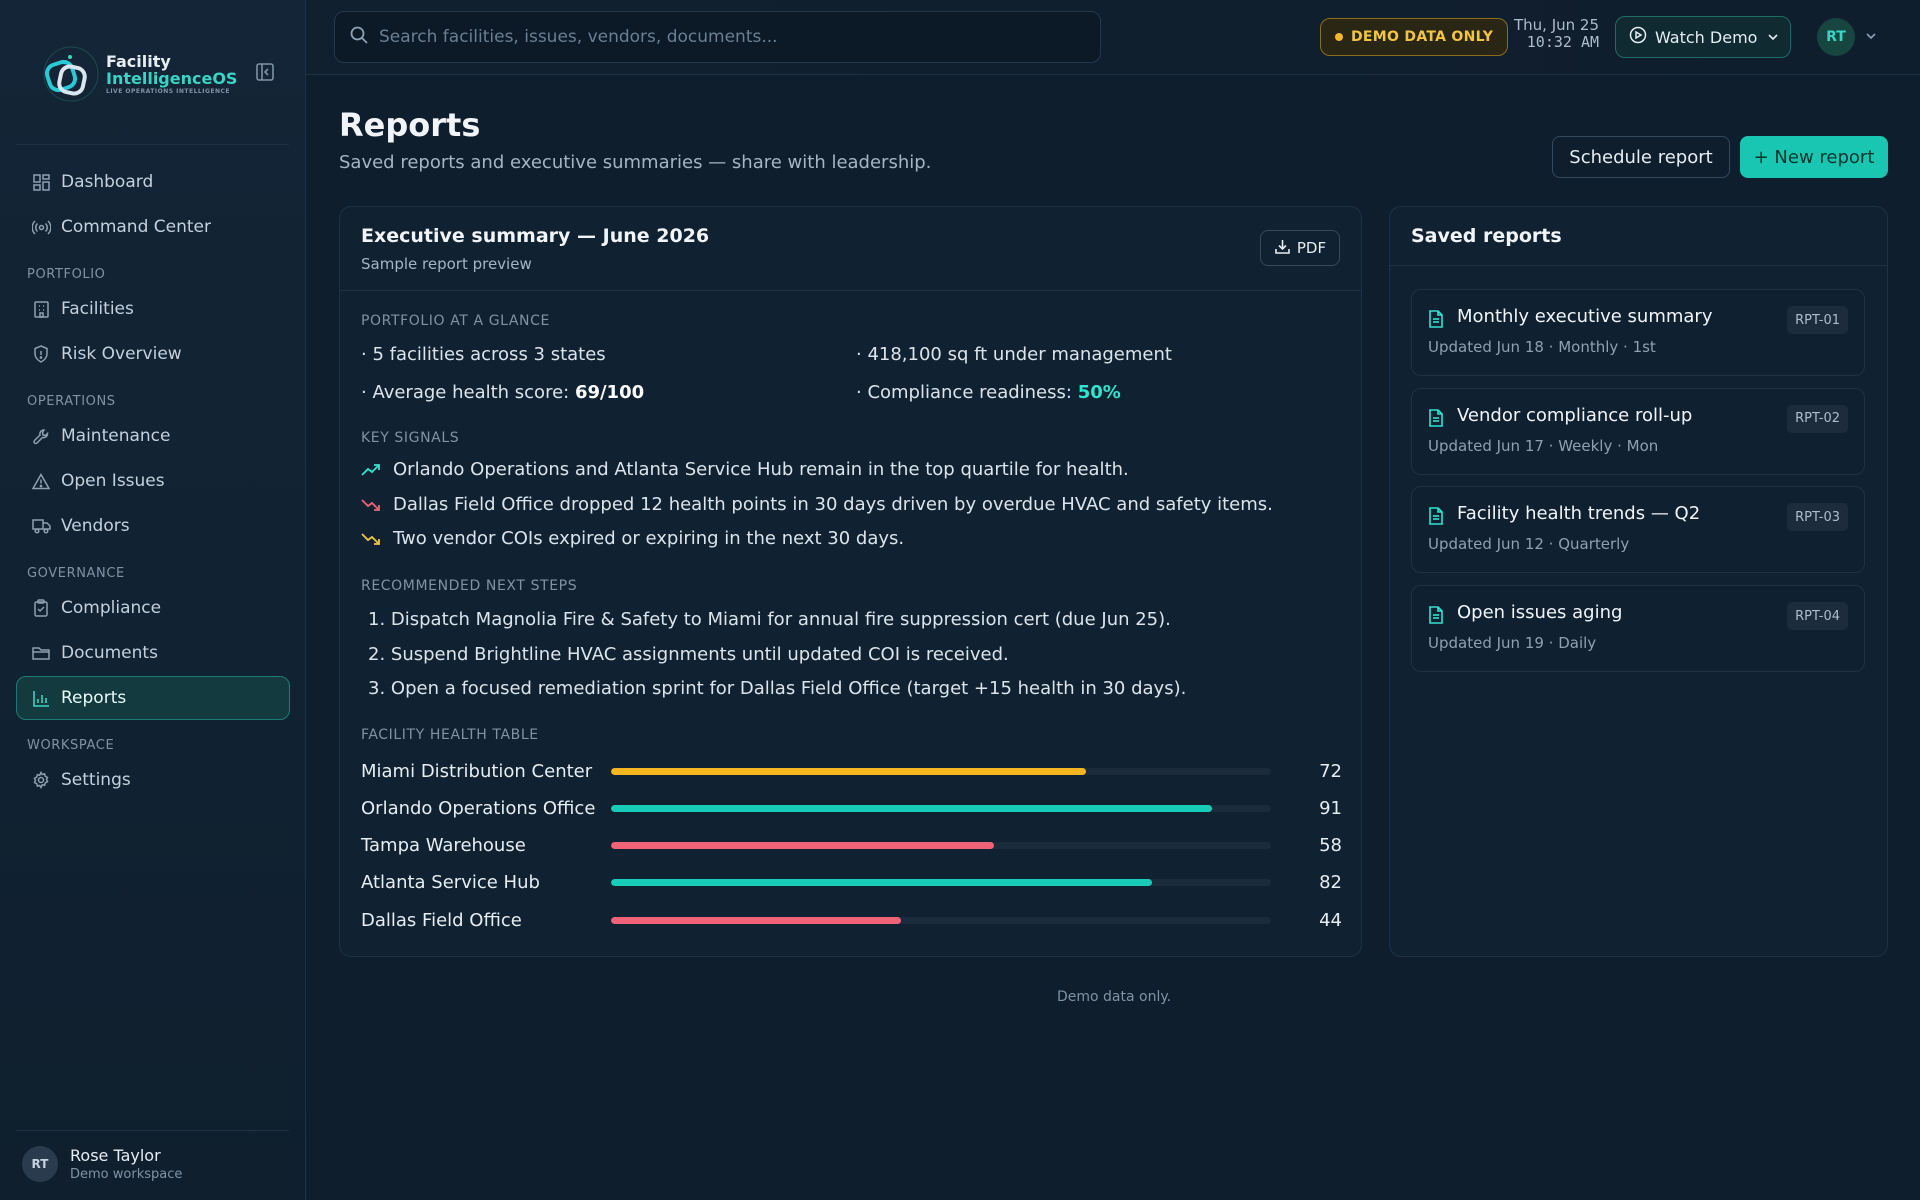  What do you see at coordinates (455, 321) in the screenshot?
I see `section-label: PORTFOLIO AT A GLANCE` at bounding box center [455, 321].